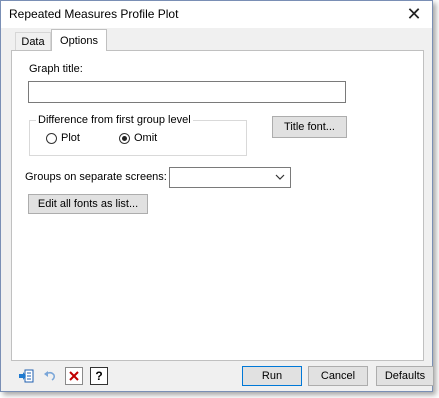 The image size is (439, 398). What do you see at coordinates (145, 138) in the screenshot?
I see `omit-radio-label: Omit` at bounding box center [145, 138].